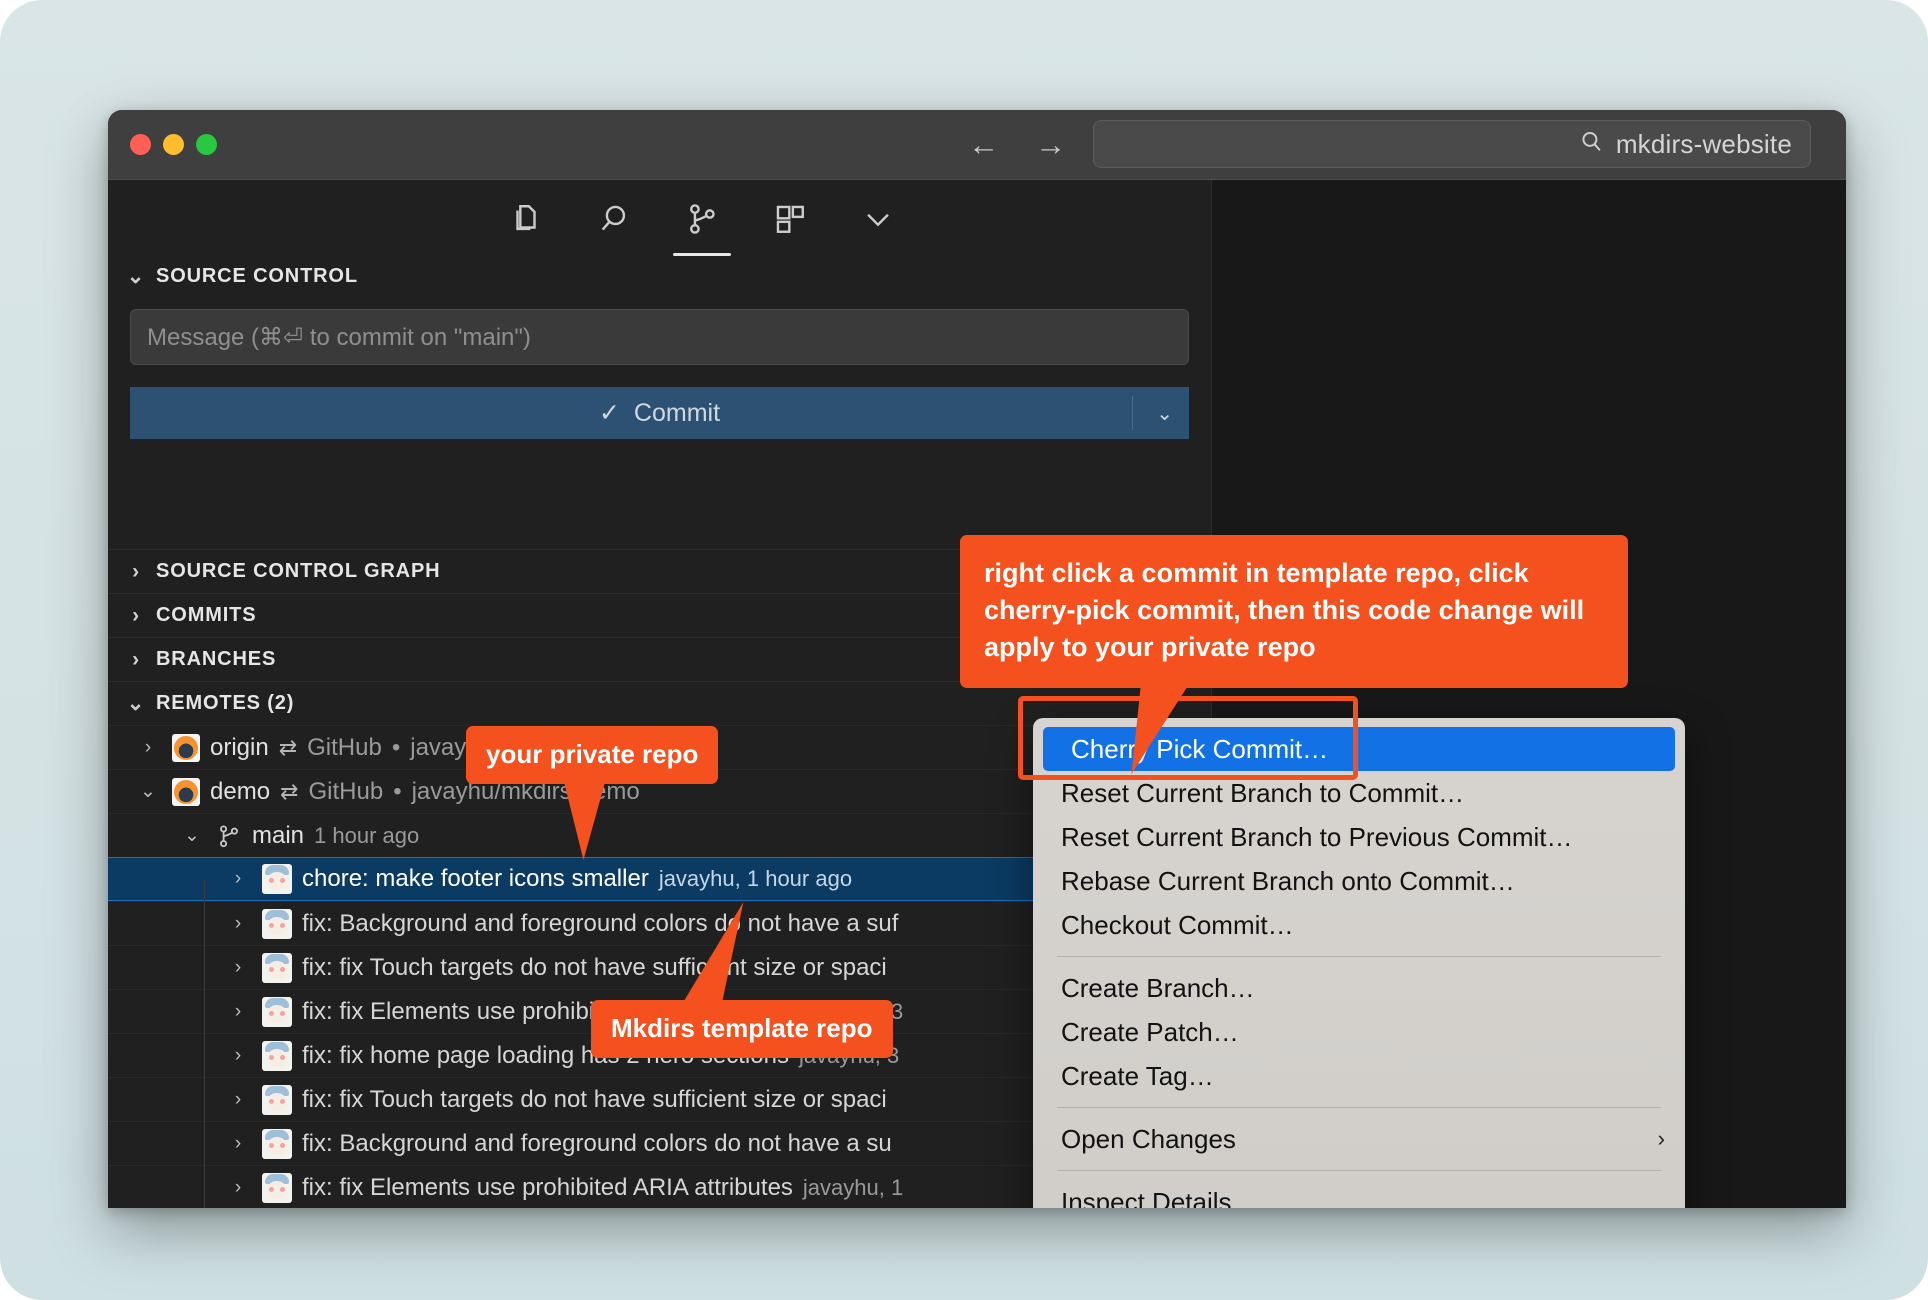 The width and height of the screenshot is (1928, 1300). What do you see at coordinates (1017, 145) in the screenshot?
I see `navigation-arrows: ← →` at bounding box center [1017, 145].